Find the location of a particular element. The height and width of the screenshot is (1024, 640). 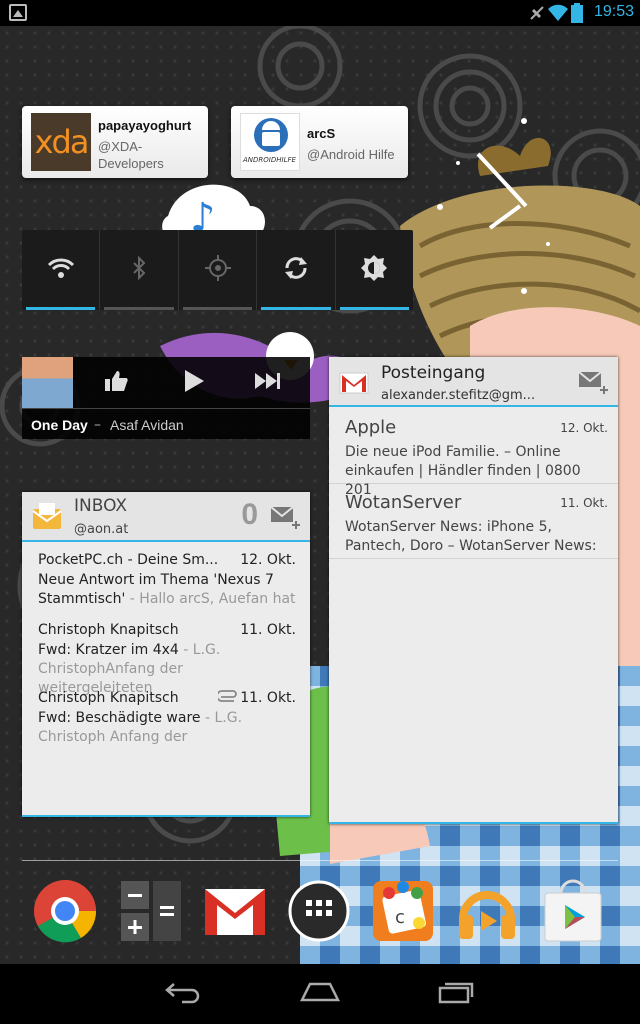

message-subject: Fwd: Kratzer im 4x4 is located at coordinates (108, 650).